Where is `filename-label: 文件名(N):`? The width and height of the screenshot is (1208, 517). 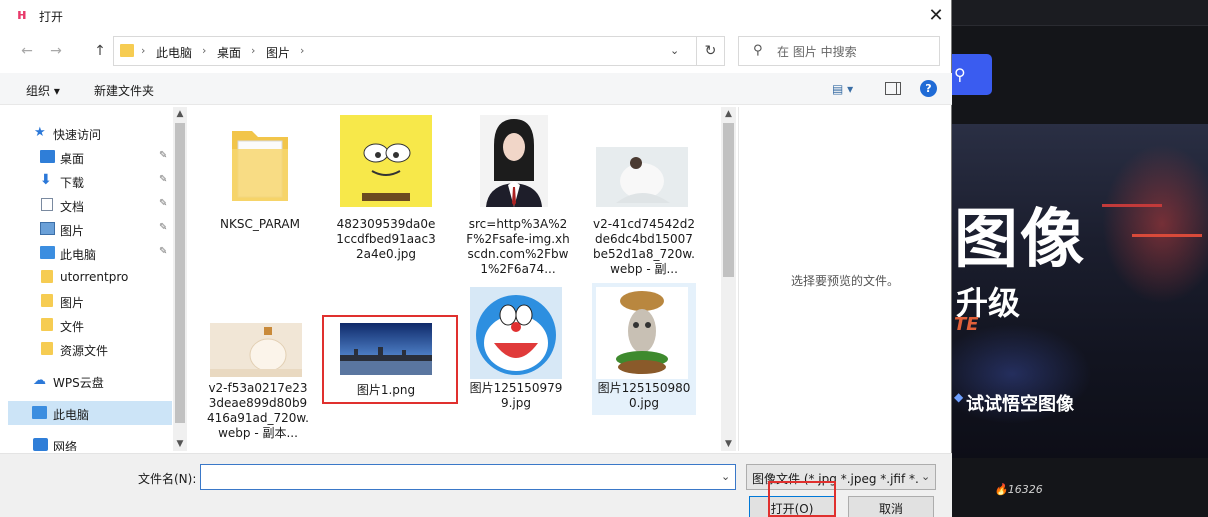
filename-label: 文件名(N): is located at coordinates (167, 479).